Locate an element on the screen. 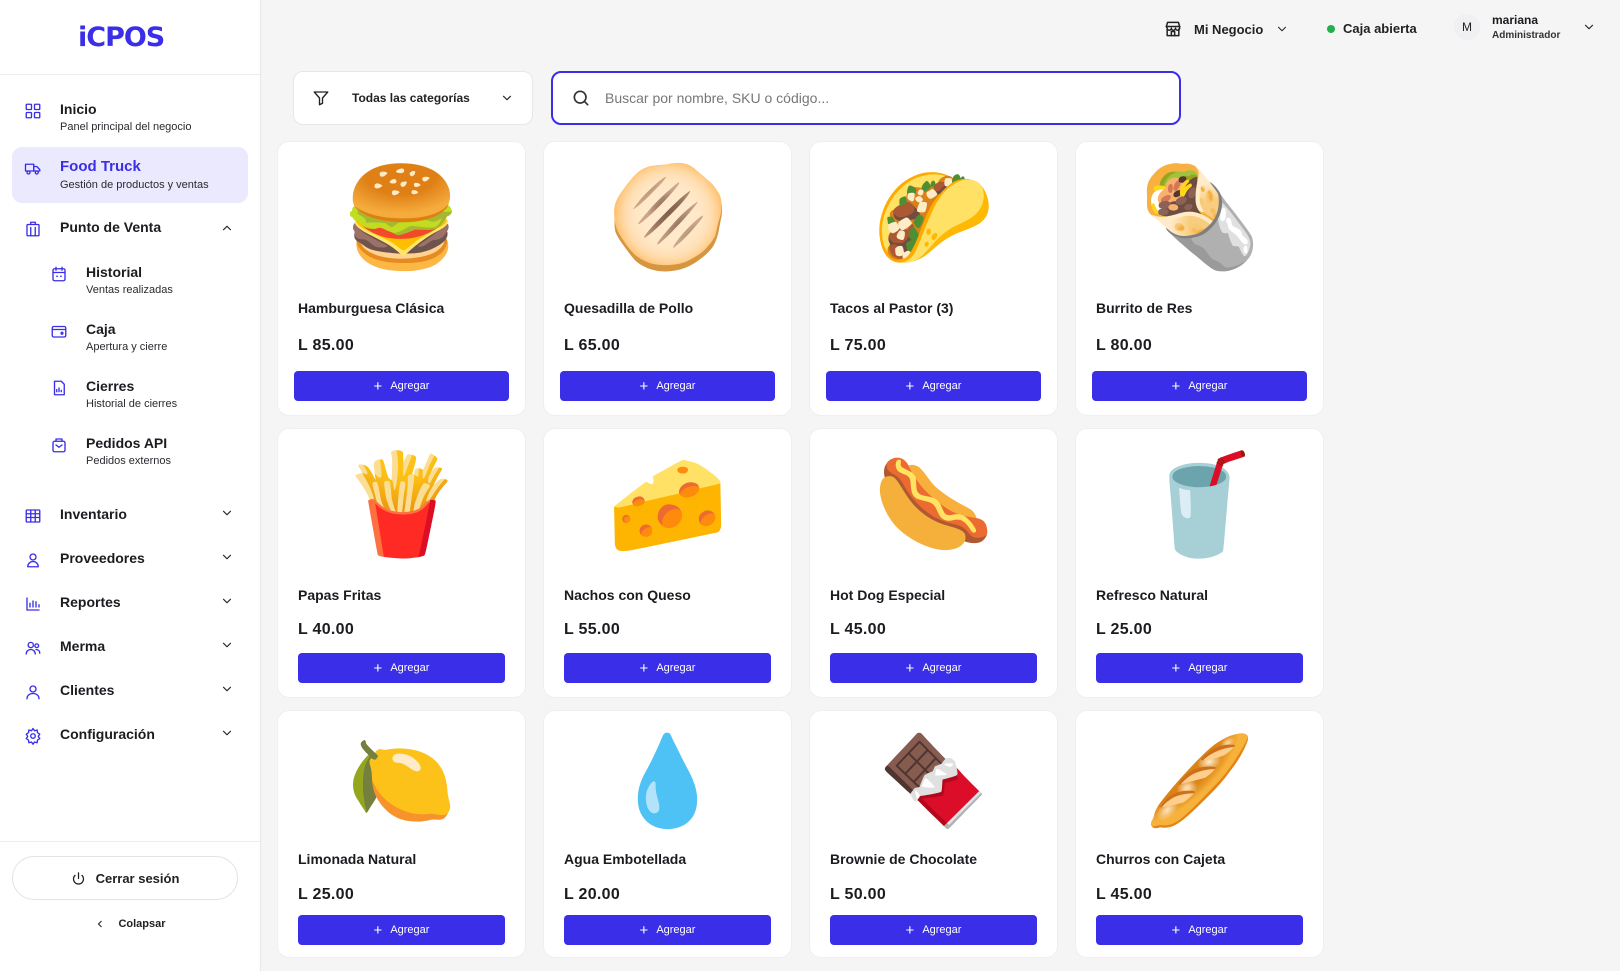 This screenshot has width=1620, height=971. sidebar-item-merma: Merma is located at coordinates (130, 648).